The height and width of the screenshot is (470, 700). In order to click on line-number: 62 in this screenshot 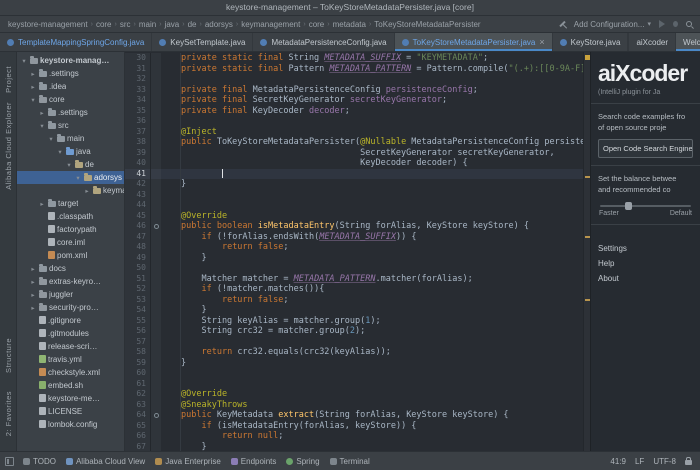, I will do `click(138, 394)`.